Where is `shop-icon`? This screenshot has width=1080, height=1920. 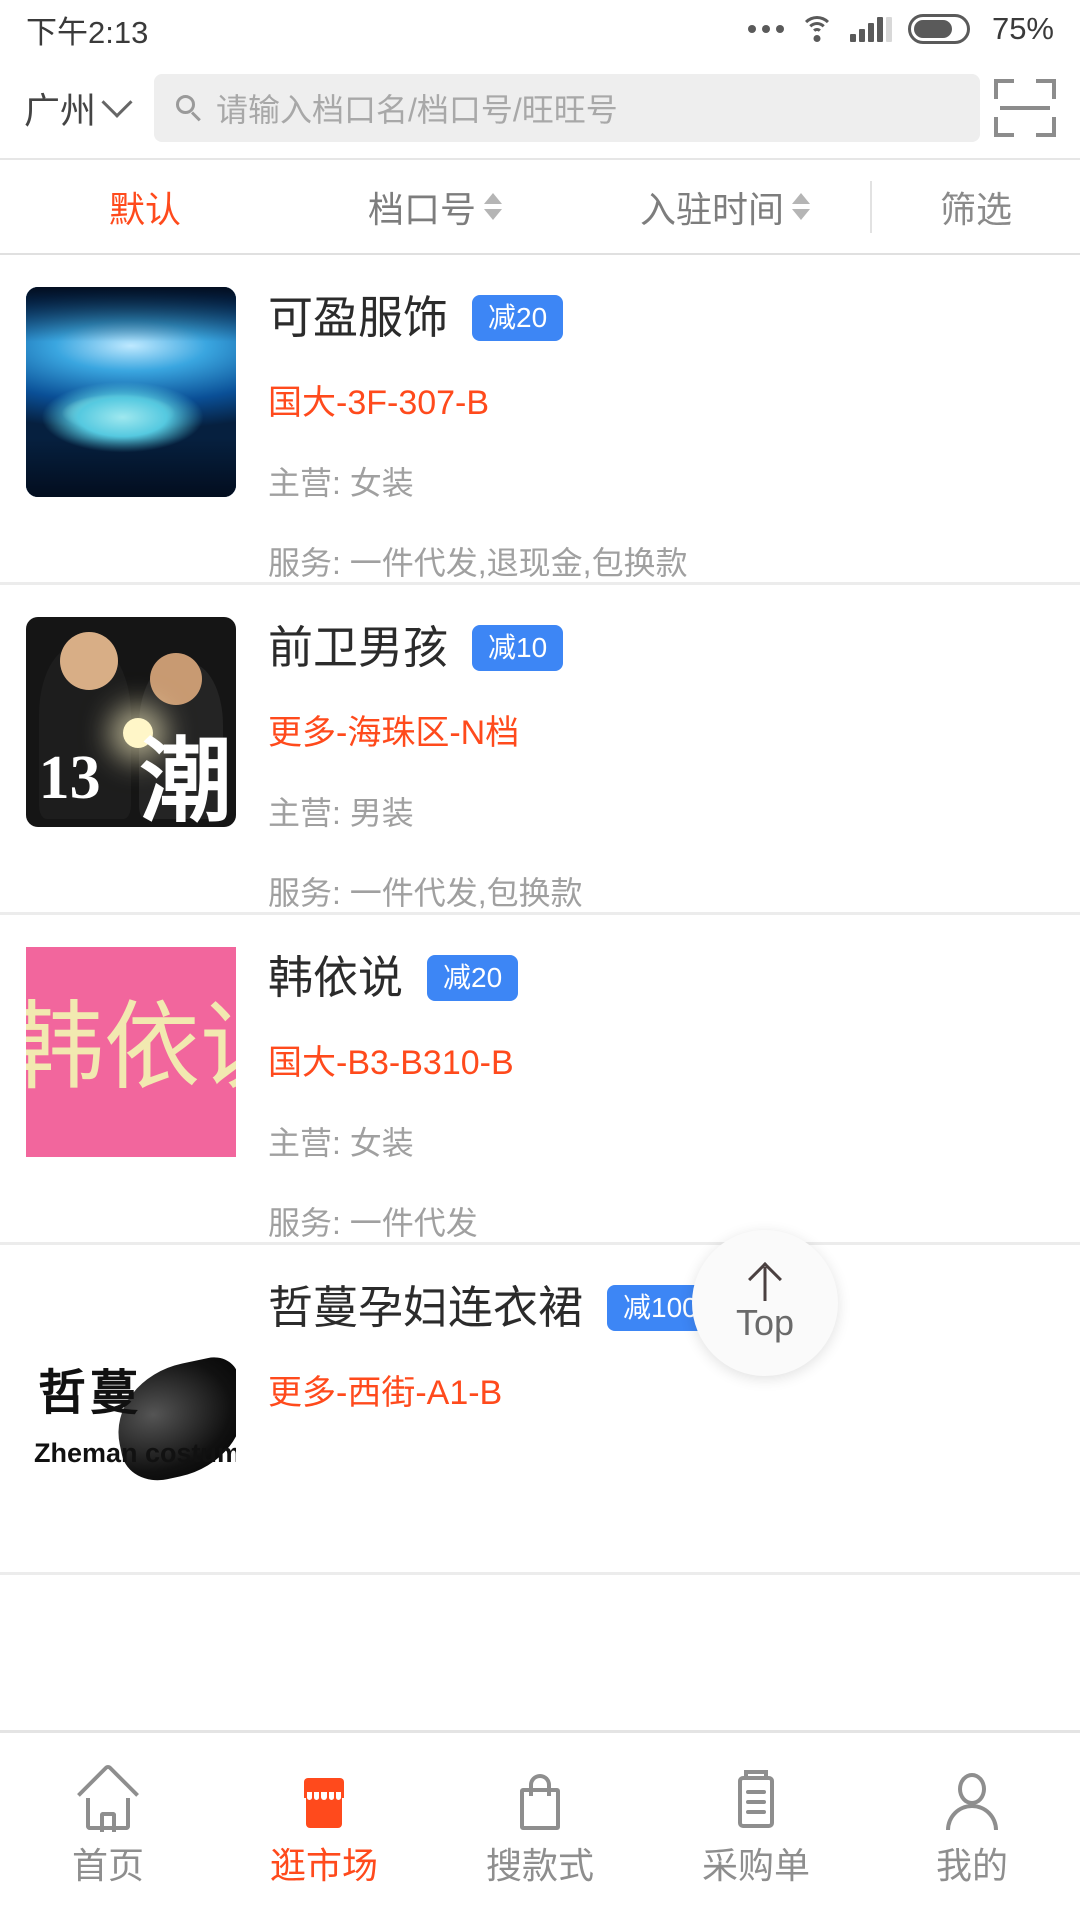 shop-icon is located at coordinates (324, 1801).